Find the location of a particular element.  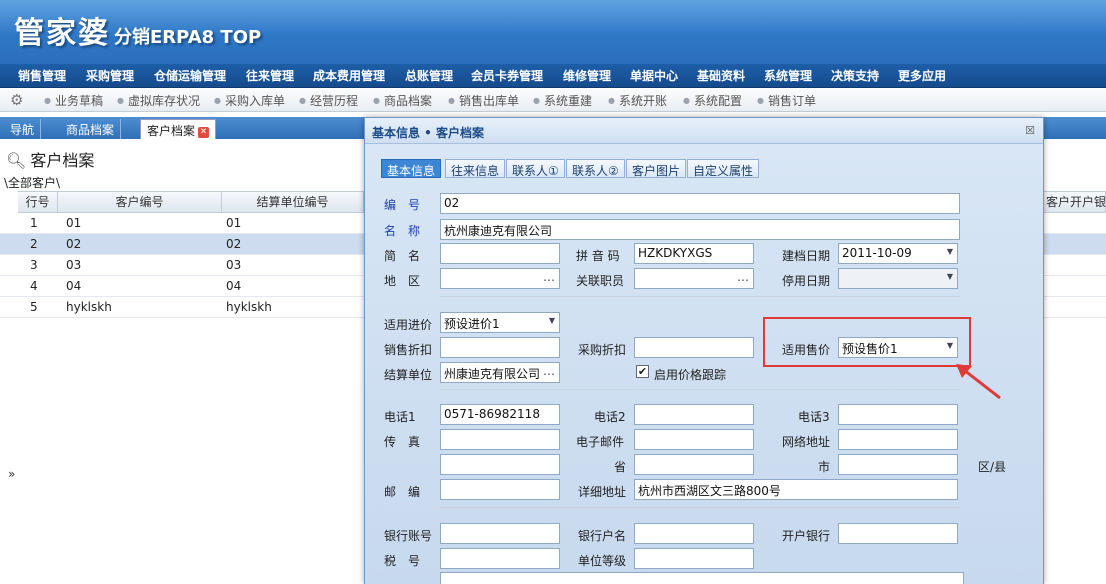

col-header-row-no: 行号 is located at coordinates (38, 202).